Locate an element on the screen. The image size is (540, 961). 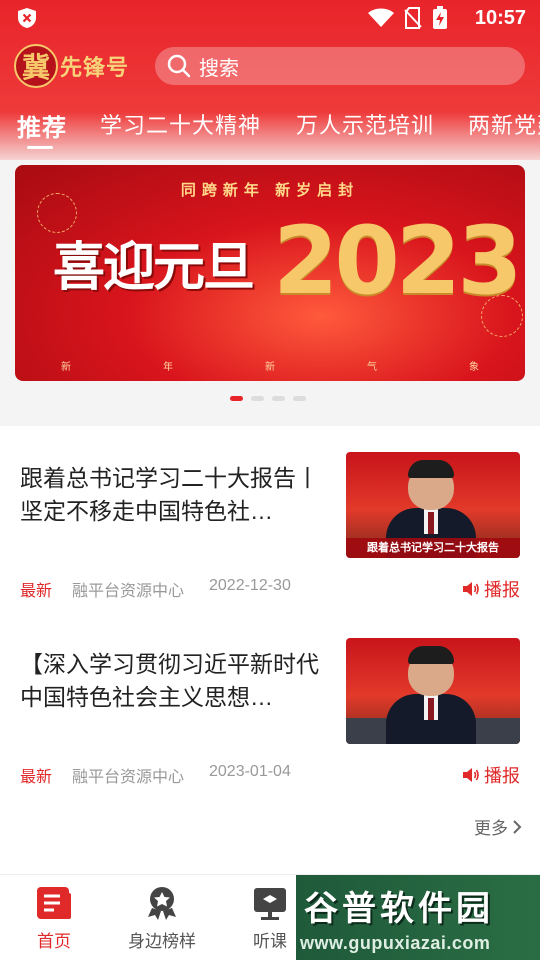
banner-headline: 喜迎元旦 is located at coordinates (154, 267).